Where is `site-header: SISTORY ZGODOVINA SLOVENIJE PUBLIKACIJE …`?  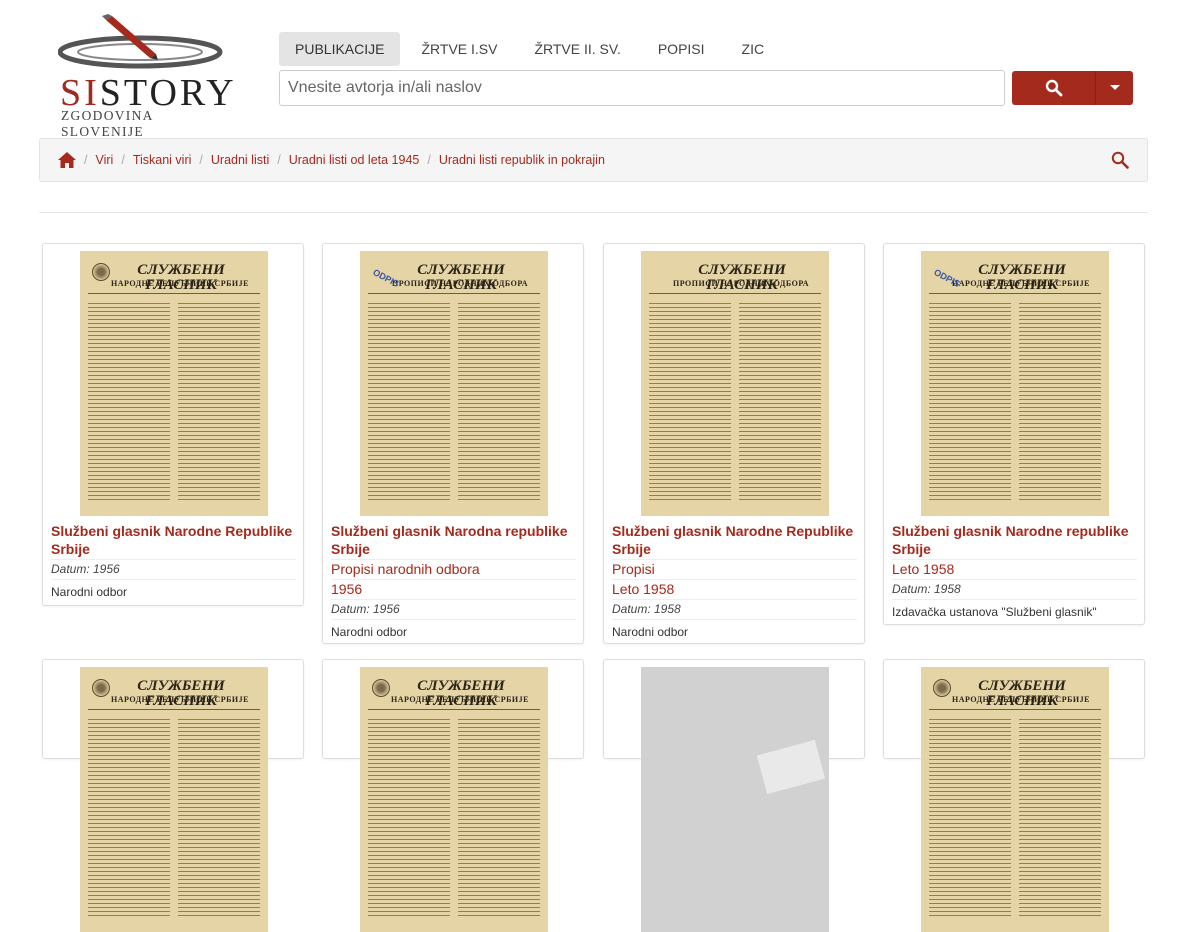 site-header: SISTORY ZGODOVINA SLOVENIJE PUBLIKACIJE … is located at coordinates (600, 69).